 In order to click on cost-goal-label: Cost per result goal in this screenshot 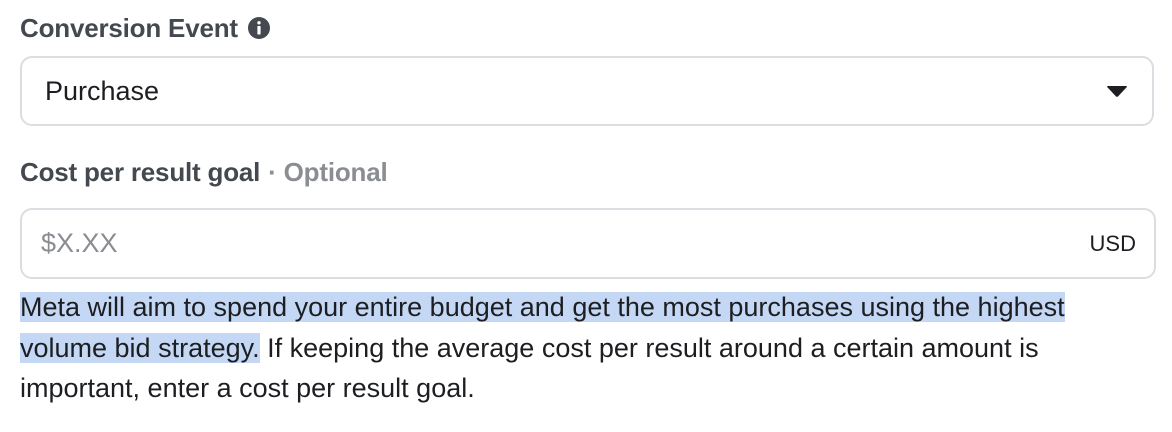, I will do `click(140, 171)`.